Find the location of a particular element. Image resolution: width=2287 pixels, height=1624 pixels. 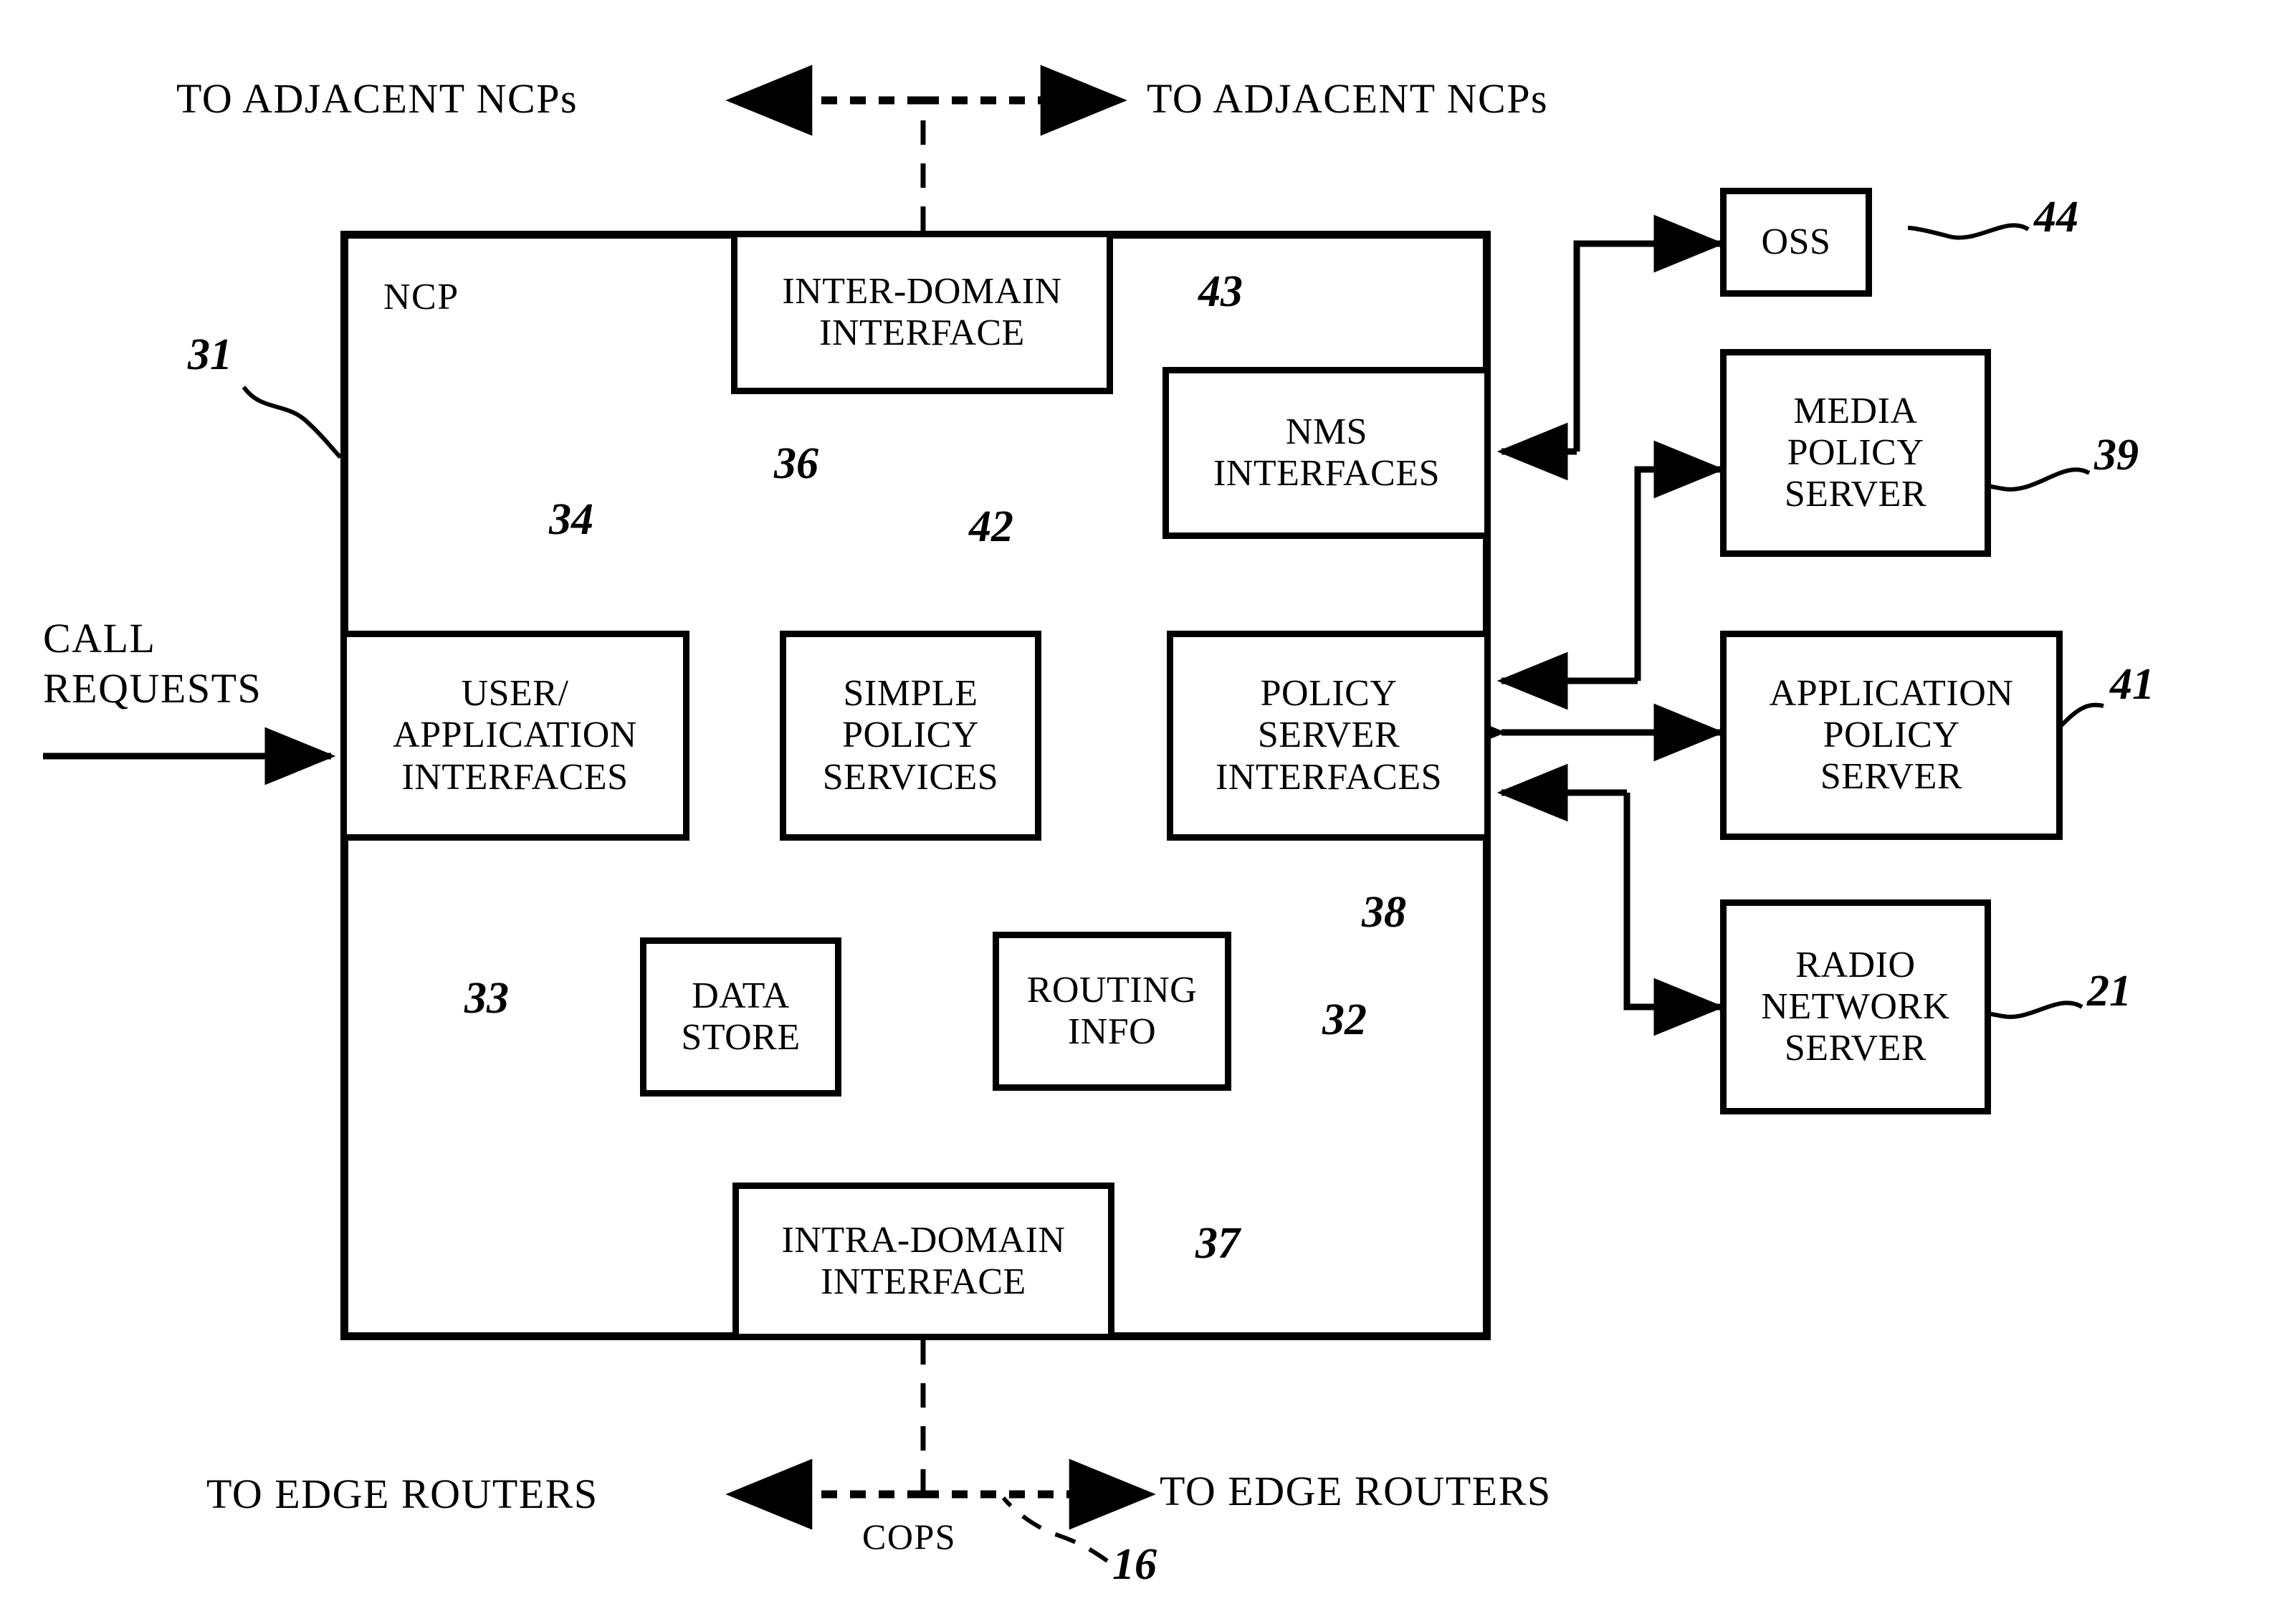

block-label: MEDIA POLICY SERVER is located at coordinates (1855, 453).